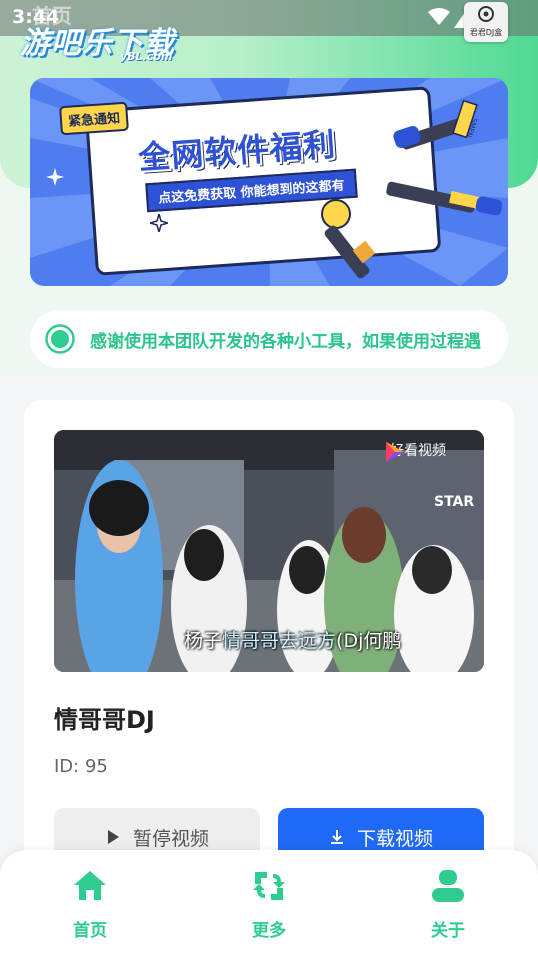  Describe the element at coordinates (394, 838) in the screenshot. I see `download-video-label: 下载视频` at that location.